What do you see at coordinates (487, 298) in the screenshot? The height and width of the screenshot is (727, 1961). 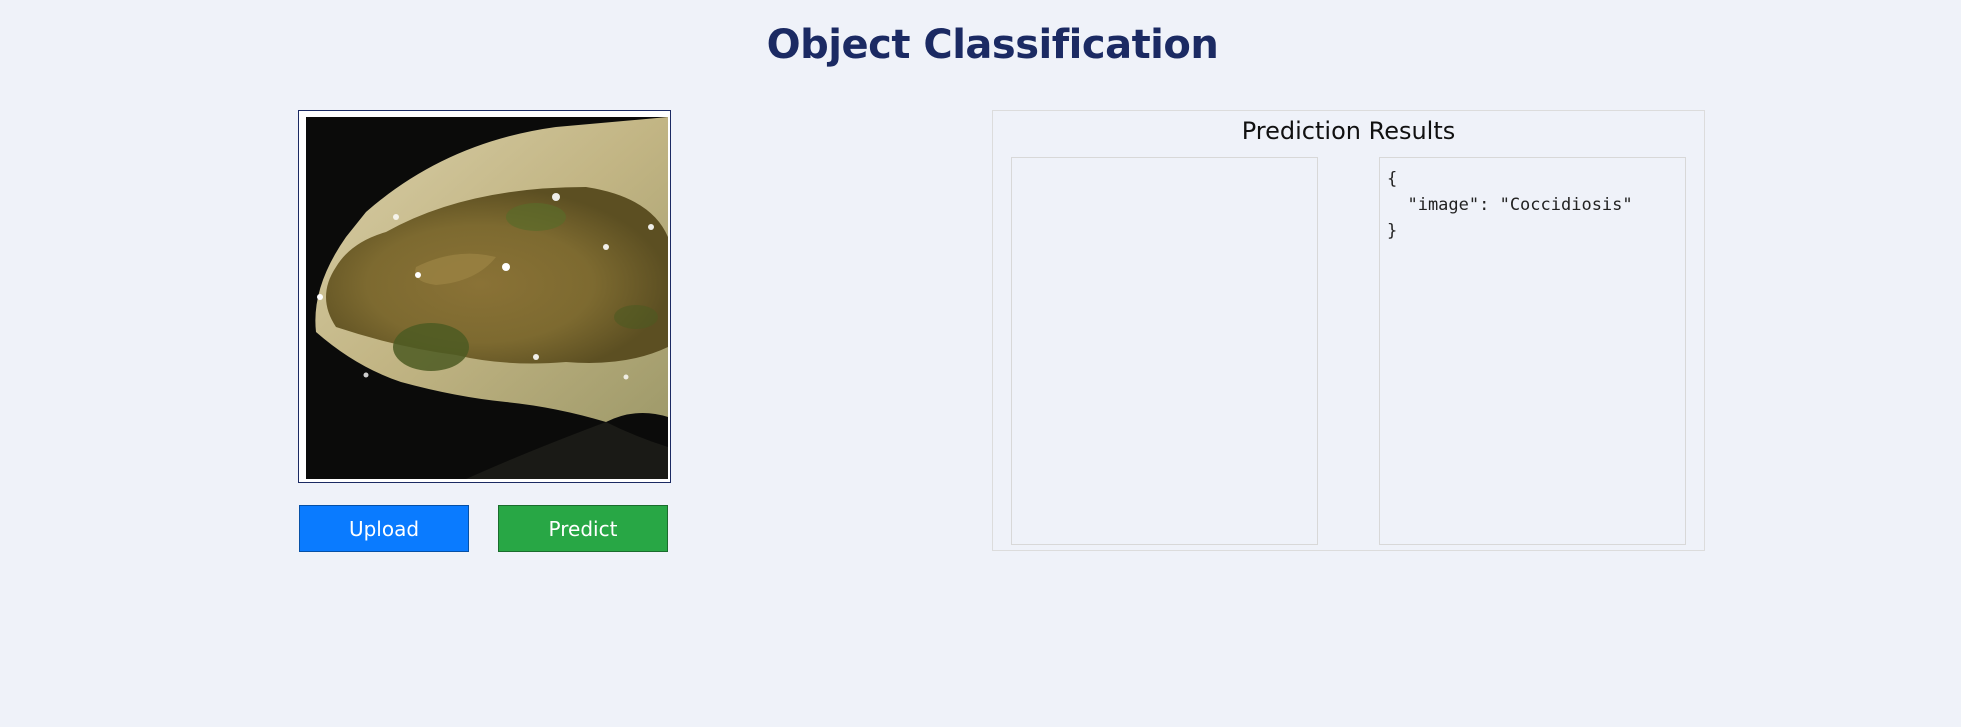 I see `sample-photo` at bounding box center [487, 298].